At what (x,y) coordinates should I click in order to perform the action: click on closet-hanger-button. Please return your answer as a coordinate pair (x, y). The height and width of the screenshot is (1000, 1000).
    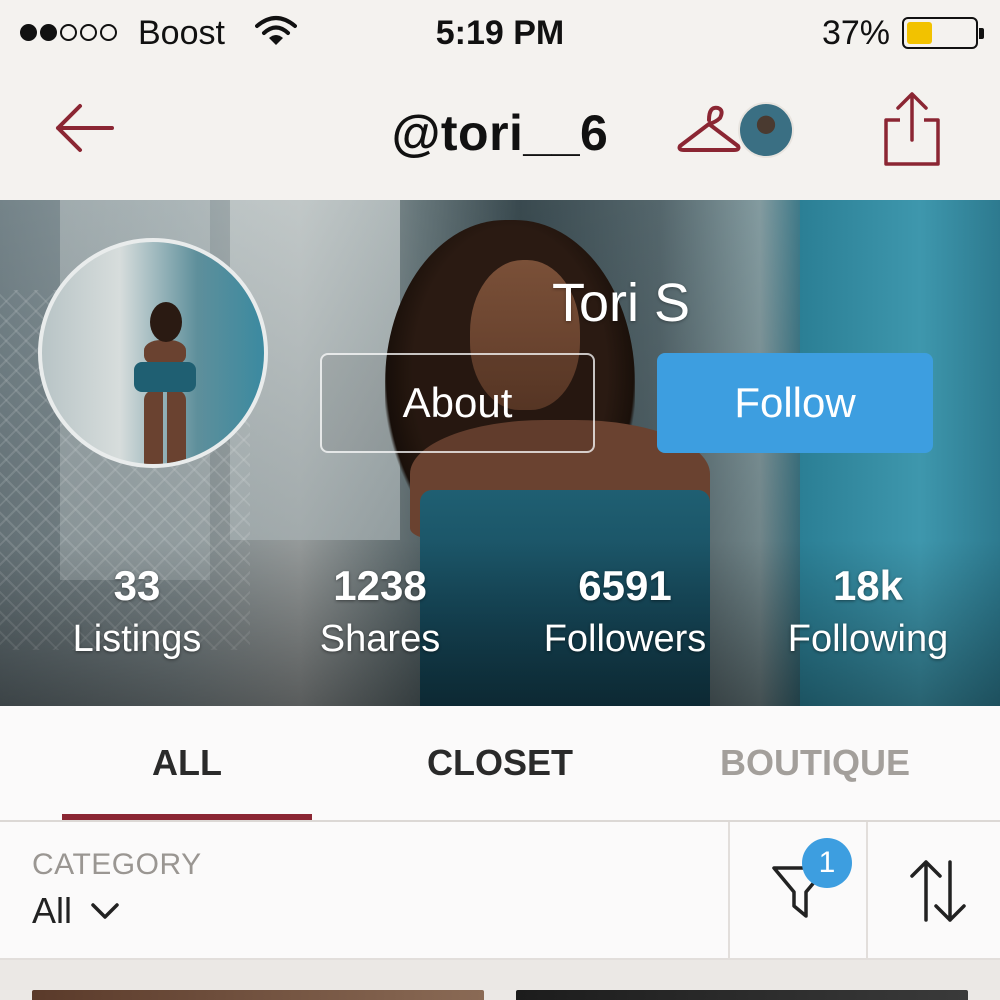
    Looking at the image, I should click on (740, 131).